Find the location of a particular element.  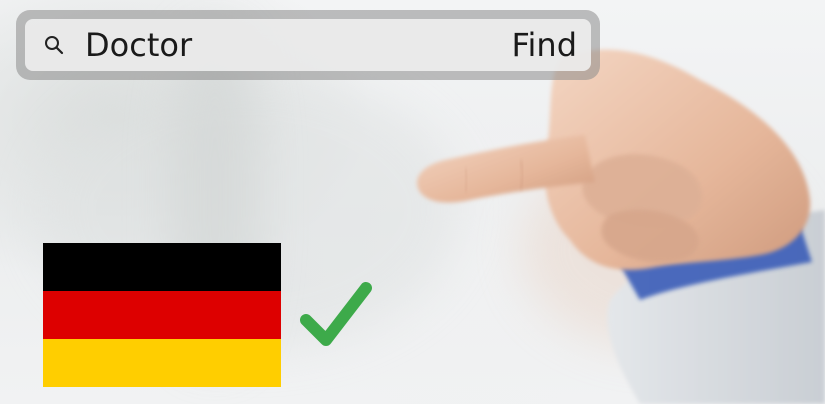

flag-stripe-black is located at coordinates (162, 267).